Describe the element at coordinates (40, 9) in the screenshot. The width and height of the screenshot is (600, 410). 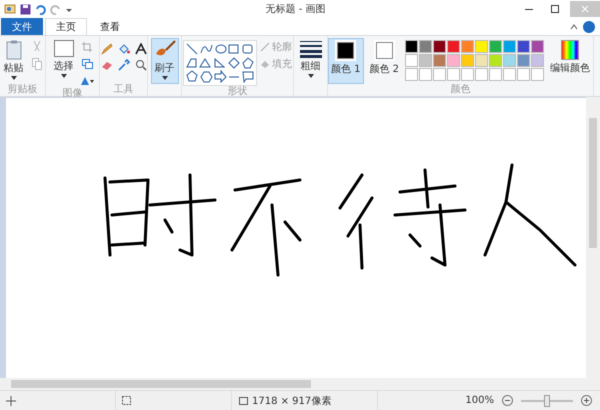
I see `undo-icon` at that location.